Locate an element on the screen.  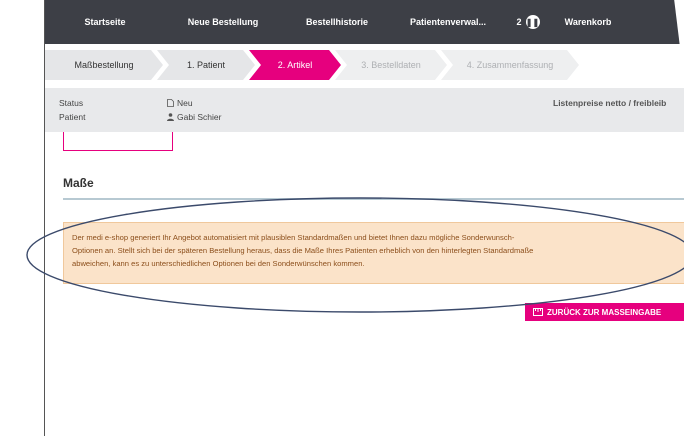
nav-home: Startseite is located at coordinates (105, 22).